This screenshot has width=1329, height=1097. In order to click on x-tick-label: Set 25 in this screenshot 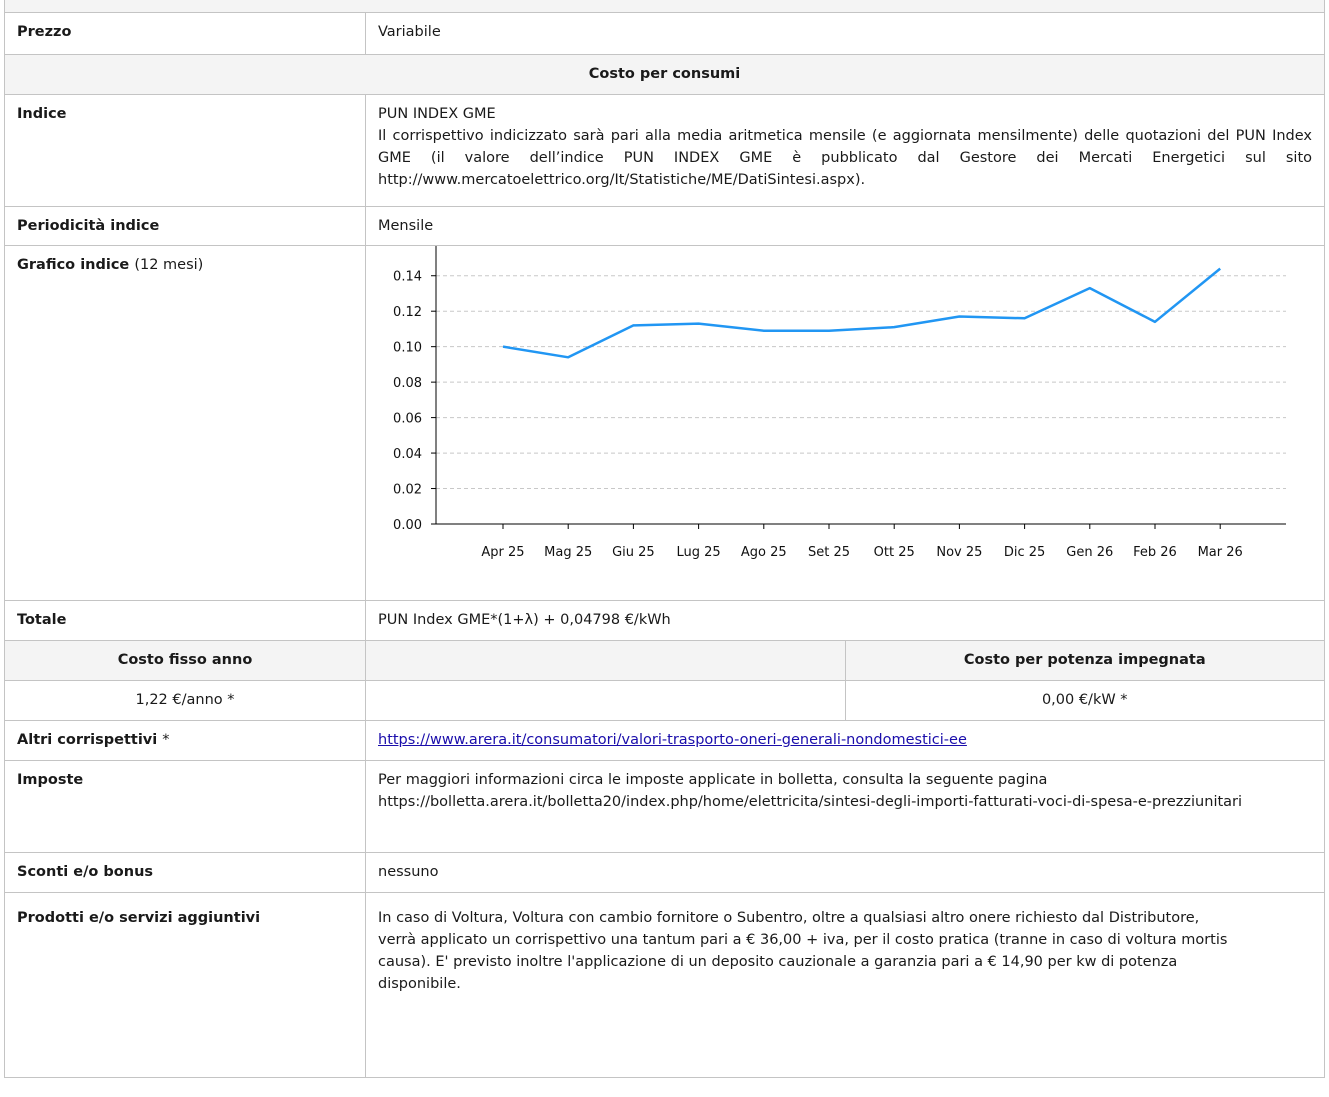, I will do `click(829, 552)`.